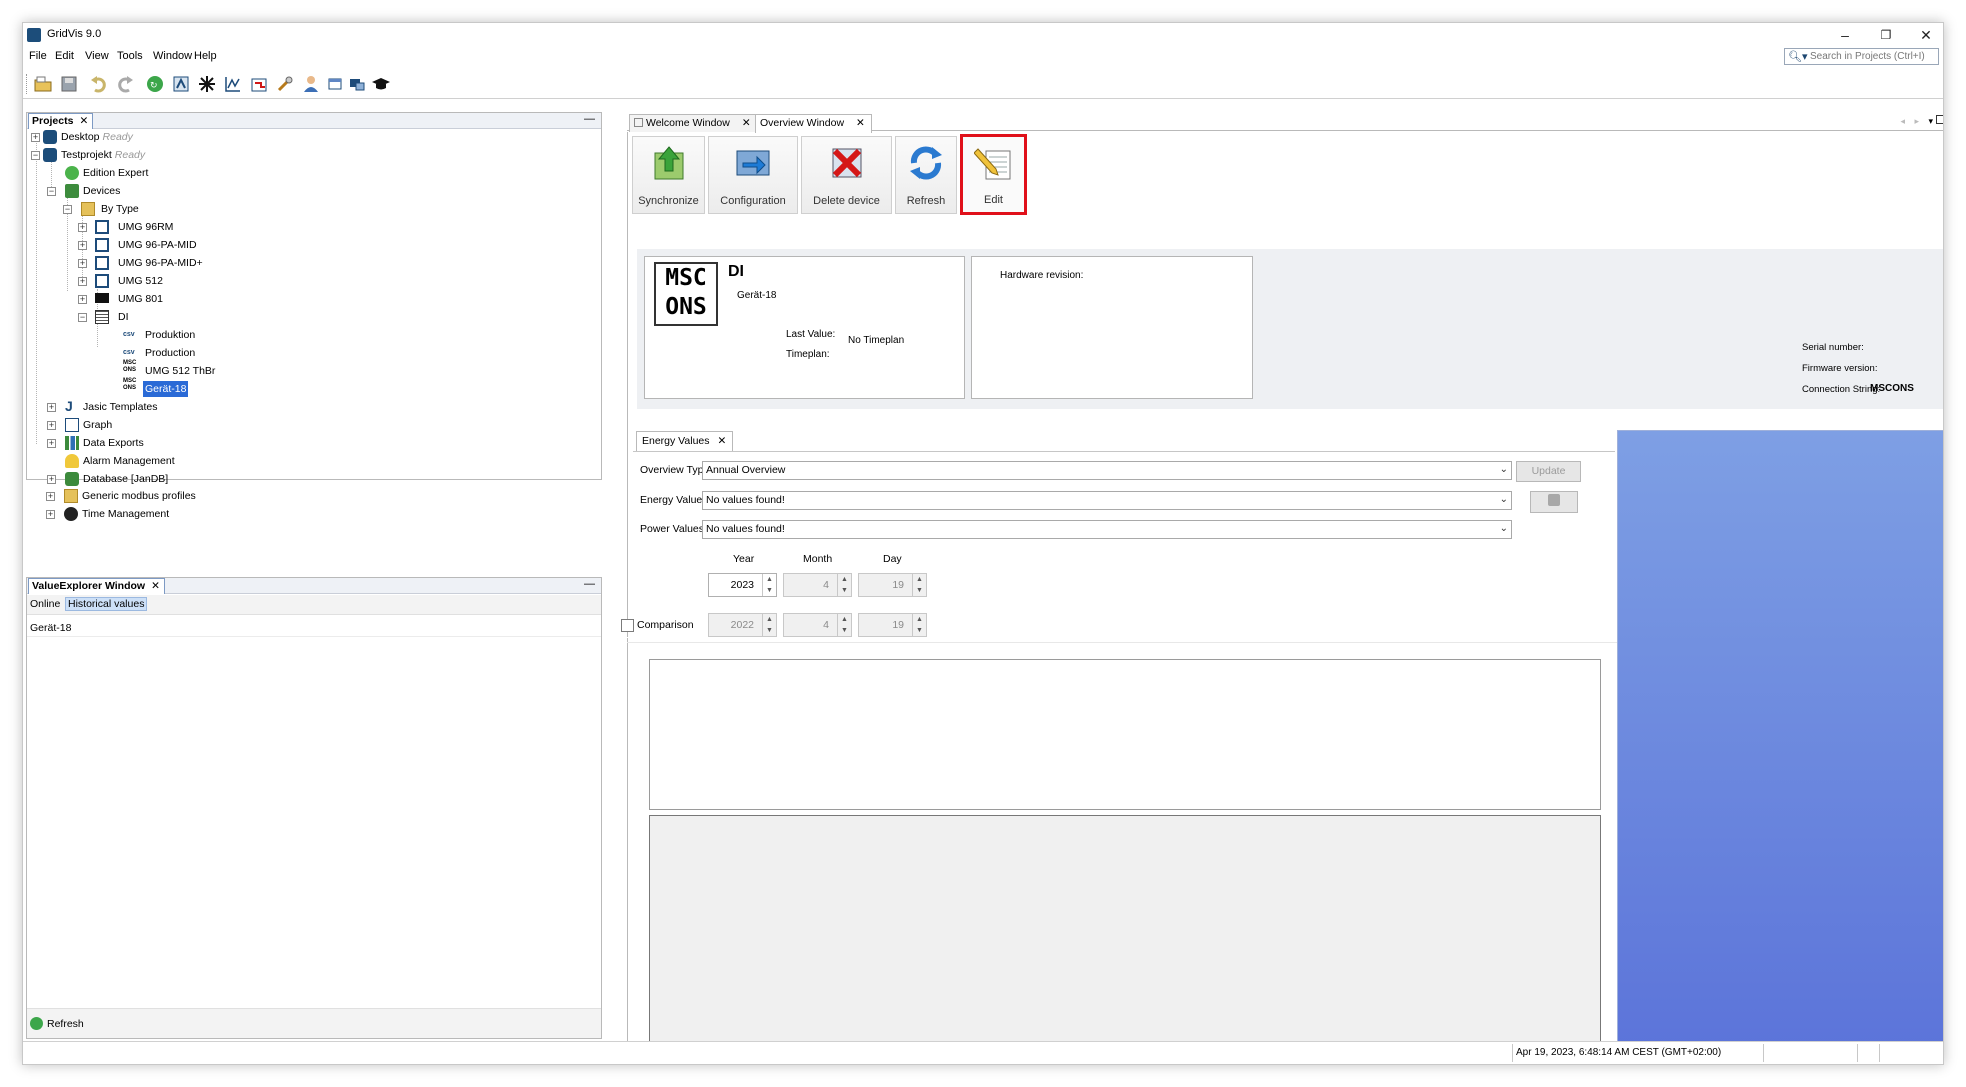 This screenshot has height=1087, width=1966. What do you see at coordinates (983, 35) in the screenshot?
I see `title-bar: GridVis 9.0 – ❐ ✕` at bounding box center [983, 35].